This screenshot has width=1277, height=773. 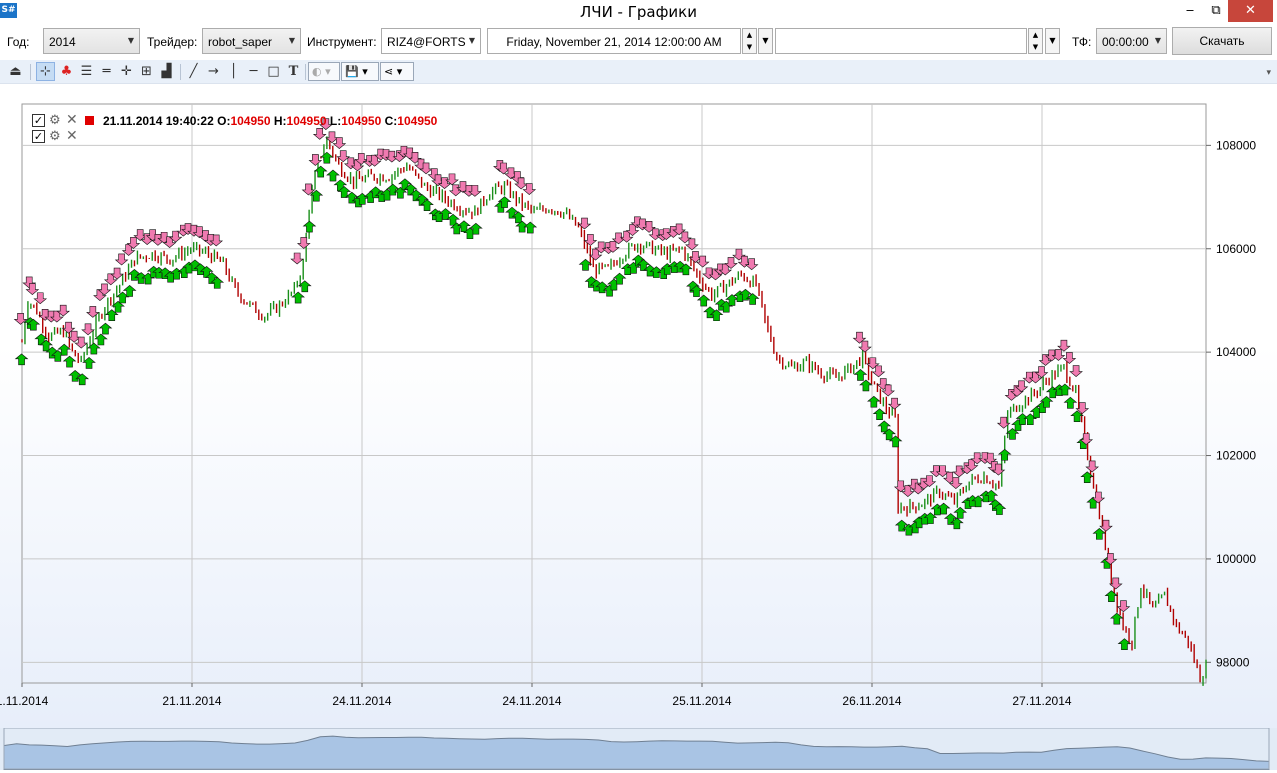 I want to click on crosshair-icon: ✛, so click(x=126, y=71).